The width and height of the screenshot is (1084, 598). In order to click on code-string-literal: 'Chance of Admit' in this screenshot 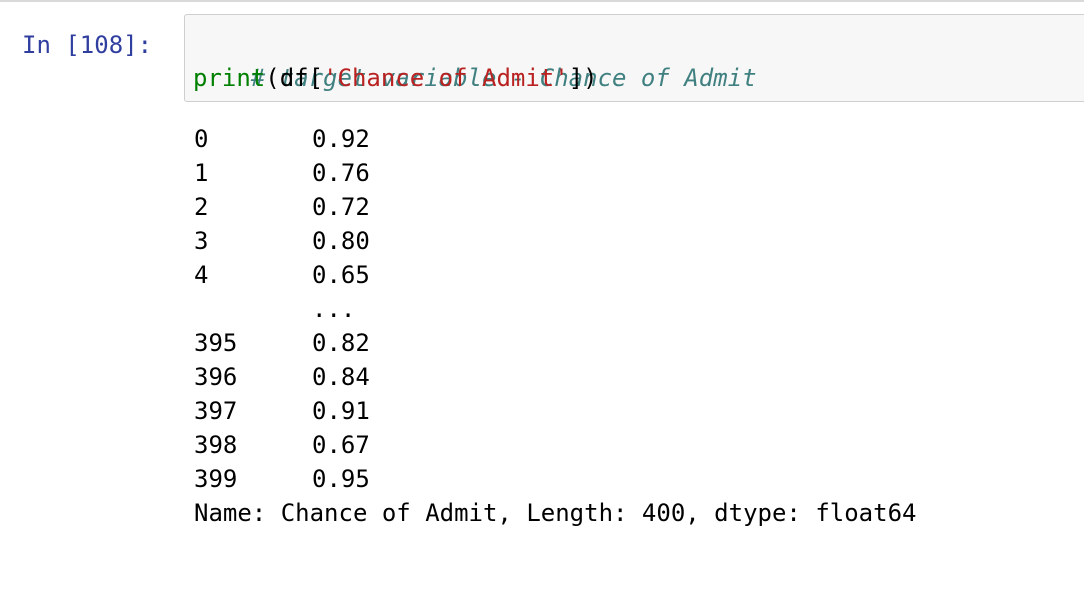, I will do `click(446, 78)`.